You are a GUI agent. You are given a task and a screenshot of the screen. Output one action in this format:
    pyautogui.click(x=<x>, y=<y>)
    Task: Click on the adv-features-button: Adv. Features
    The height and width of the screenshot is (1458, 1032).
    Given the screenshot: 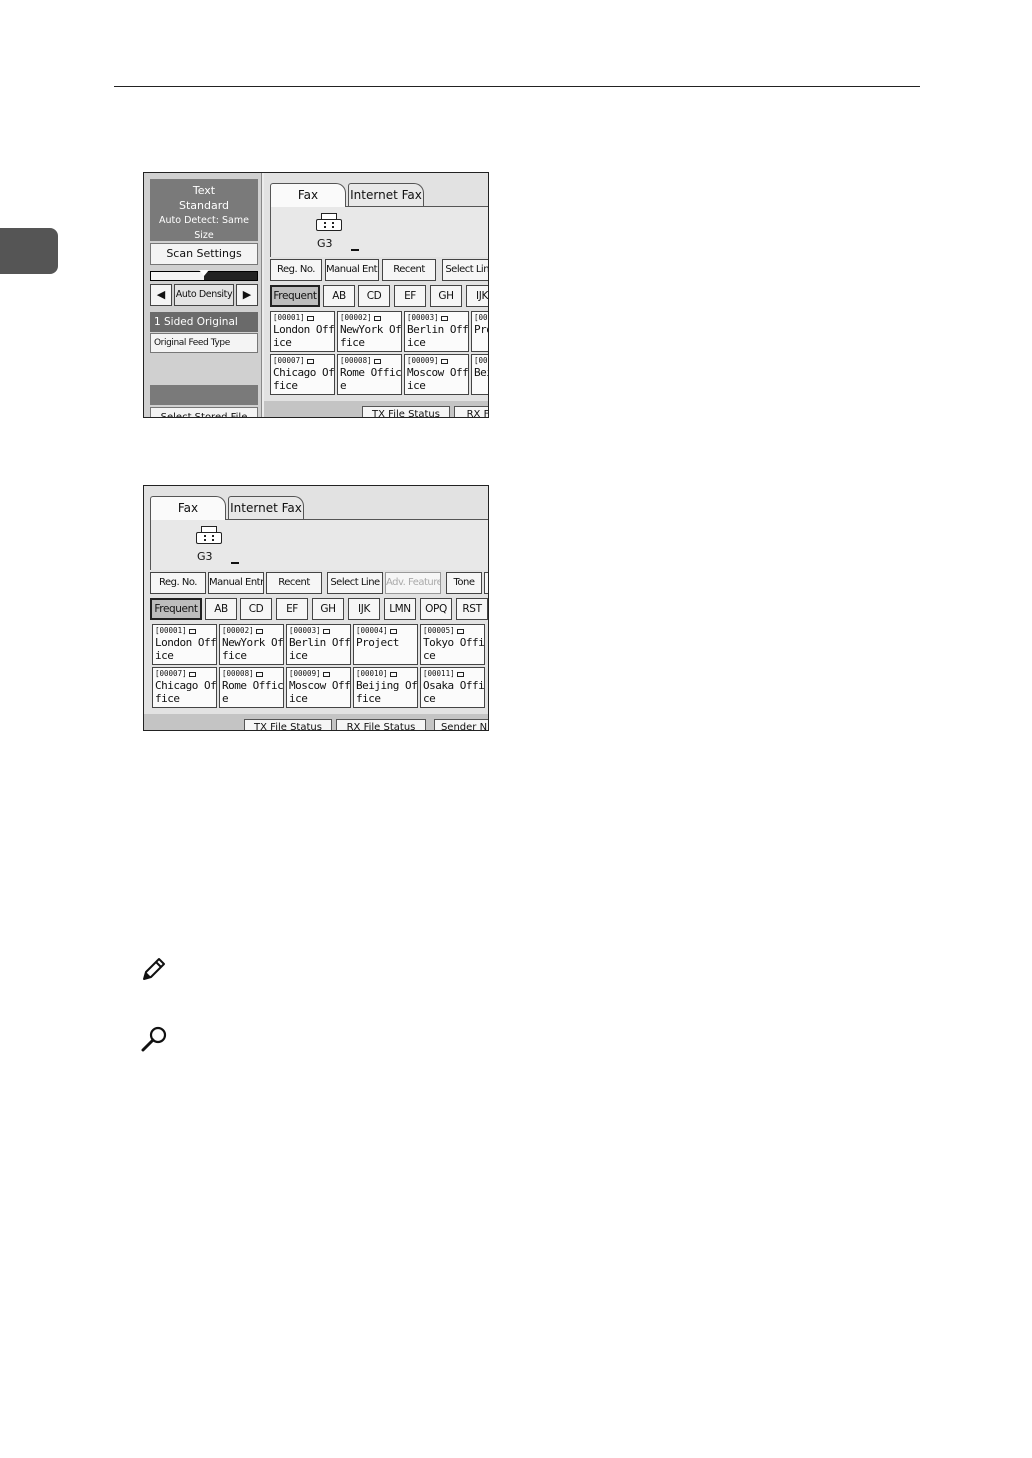 What is the action you would take?
    pyautogui.click(x=413, y=583)
    